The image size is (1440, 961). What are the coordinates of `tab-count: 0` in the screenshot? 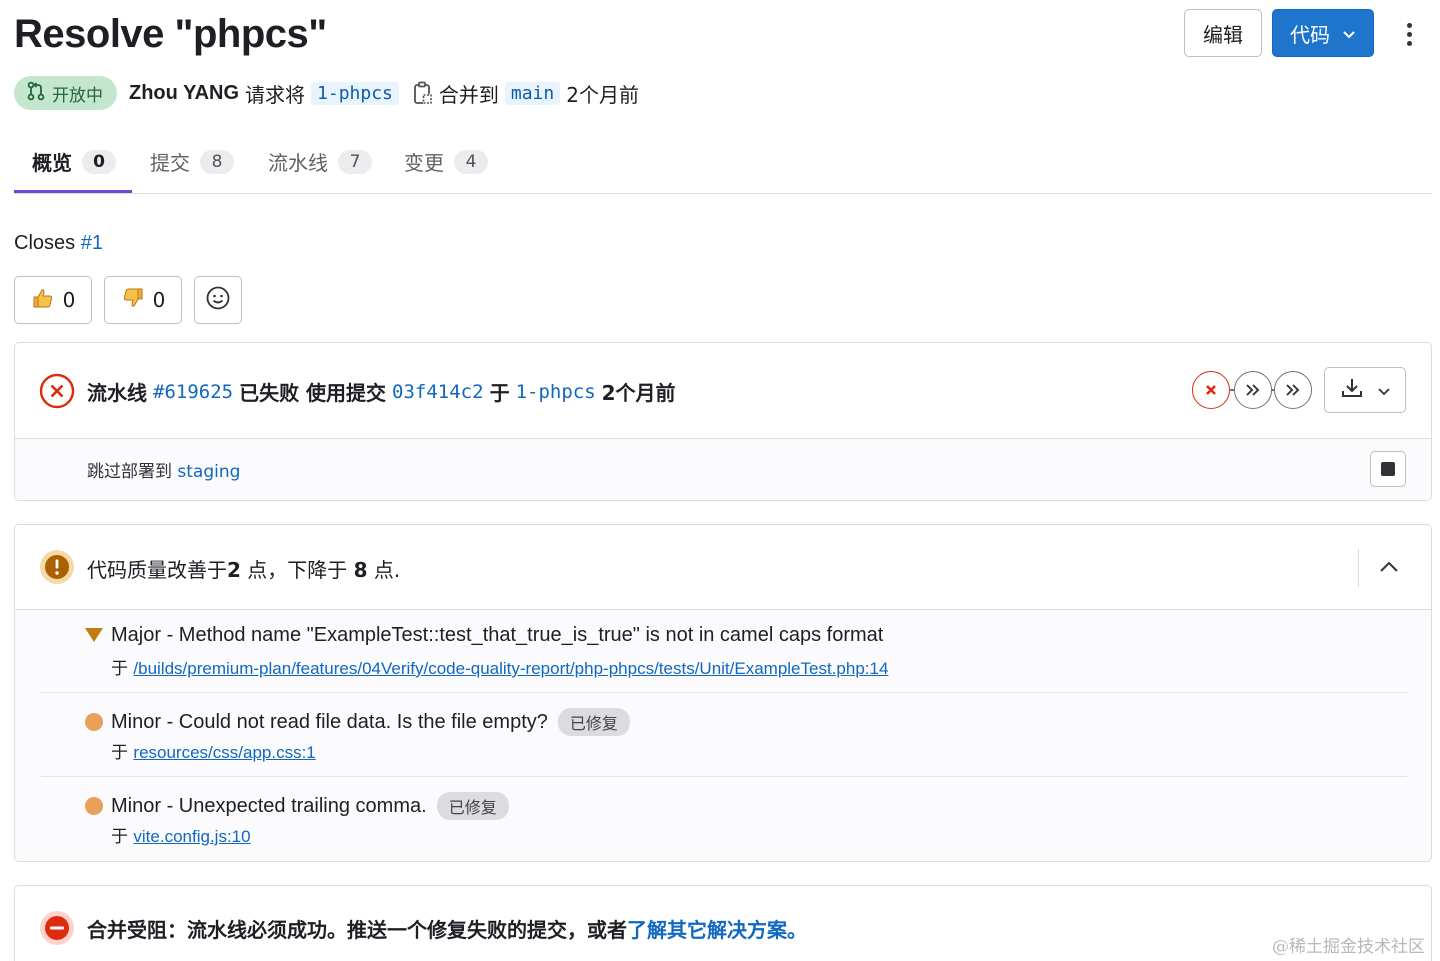 It's located at (99, 161).